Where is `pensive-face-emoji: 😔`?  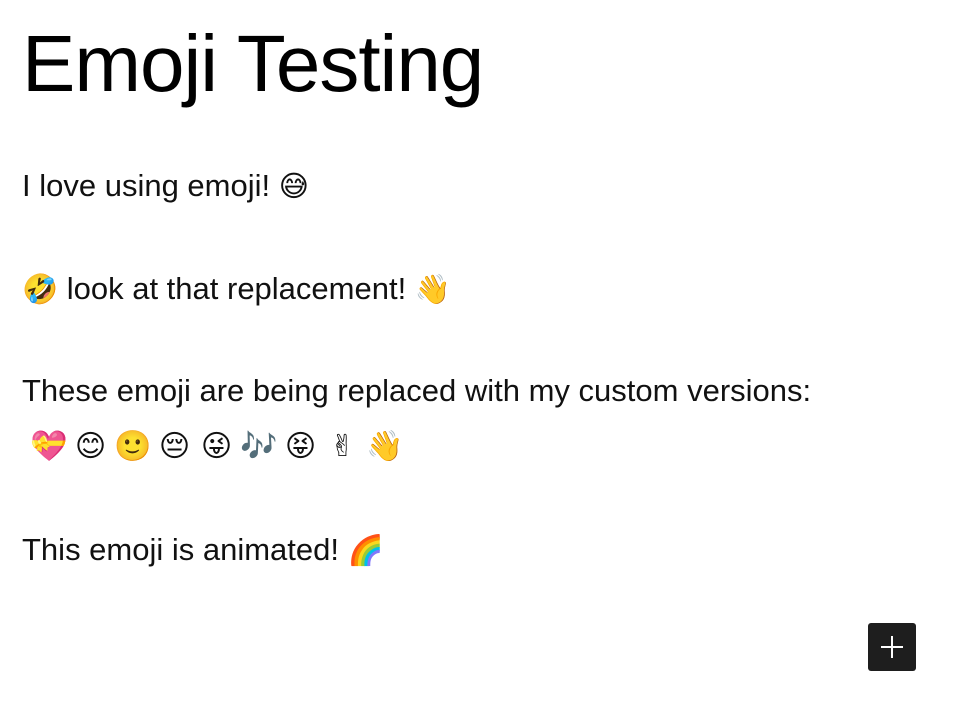 pensive-face-emoji: 😔 is located at coordinates (174, 446).